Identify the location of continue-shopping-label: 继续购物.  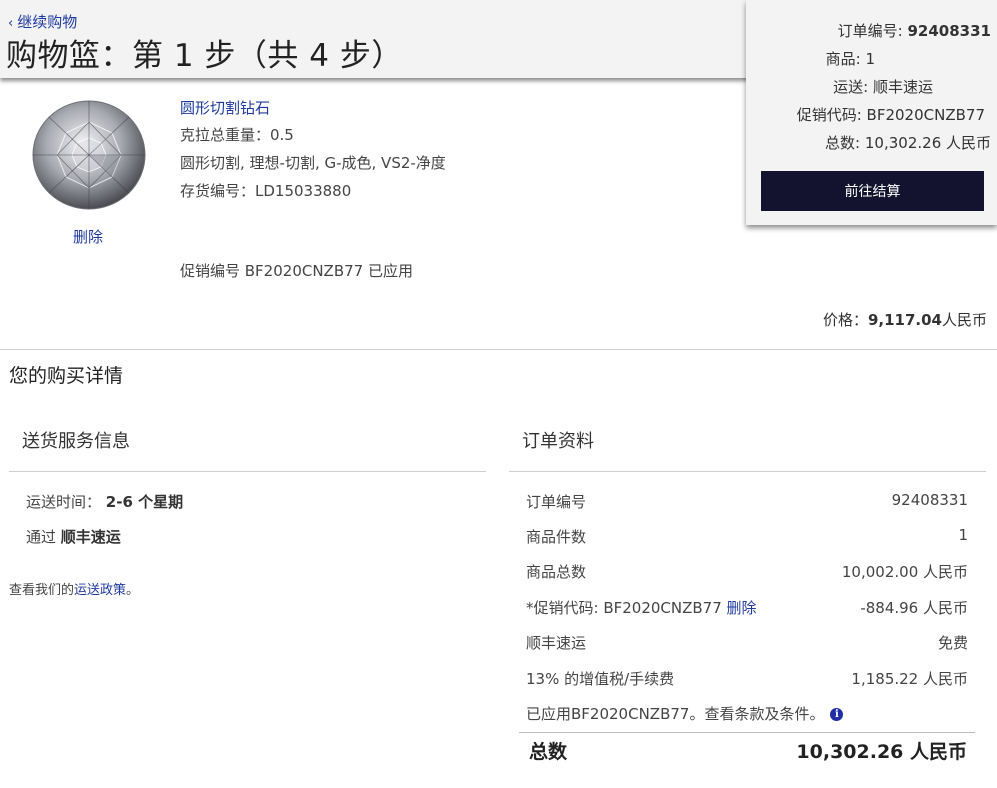
(47, 22).